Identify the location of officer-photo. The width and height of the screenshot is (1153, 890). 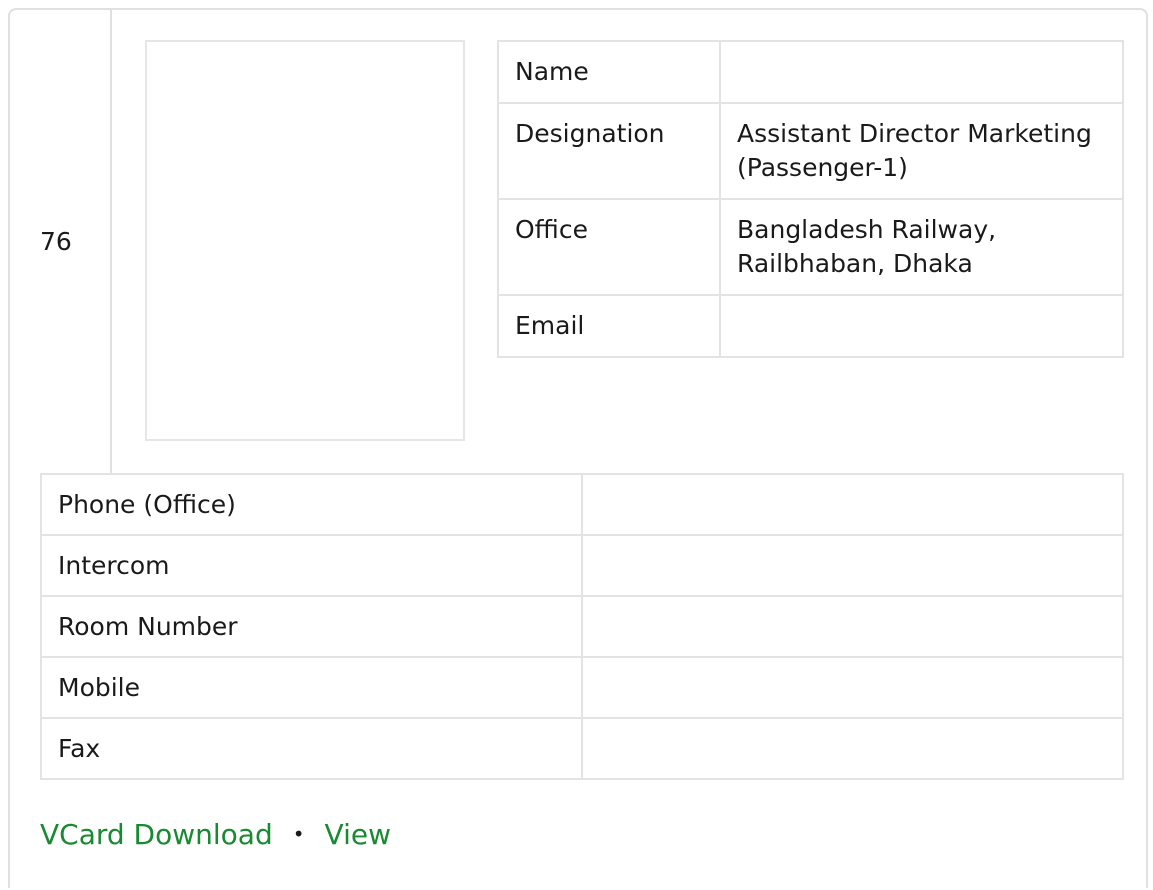
(305, 240).